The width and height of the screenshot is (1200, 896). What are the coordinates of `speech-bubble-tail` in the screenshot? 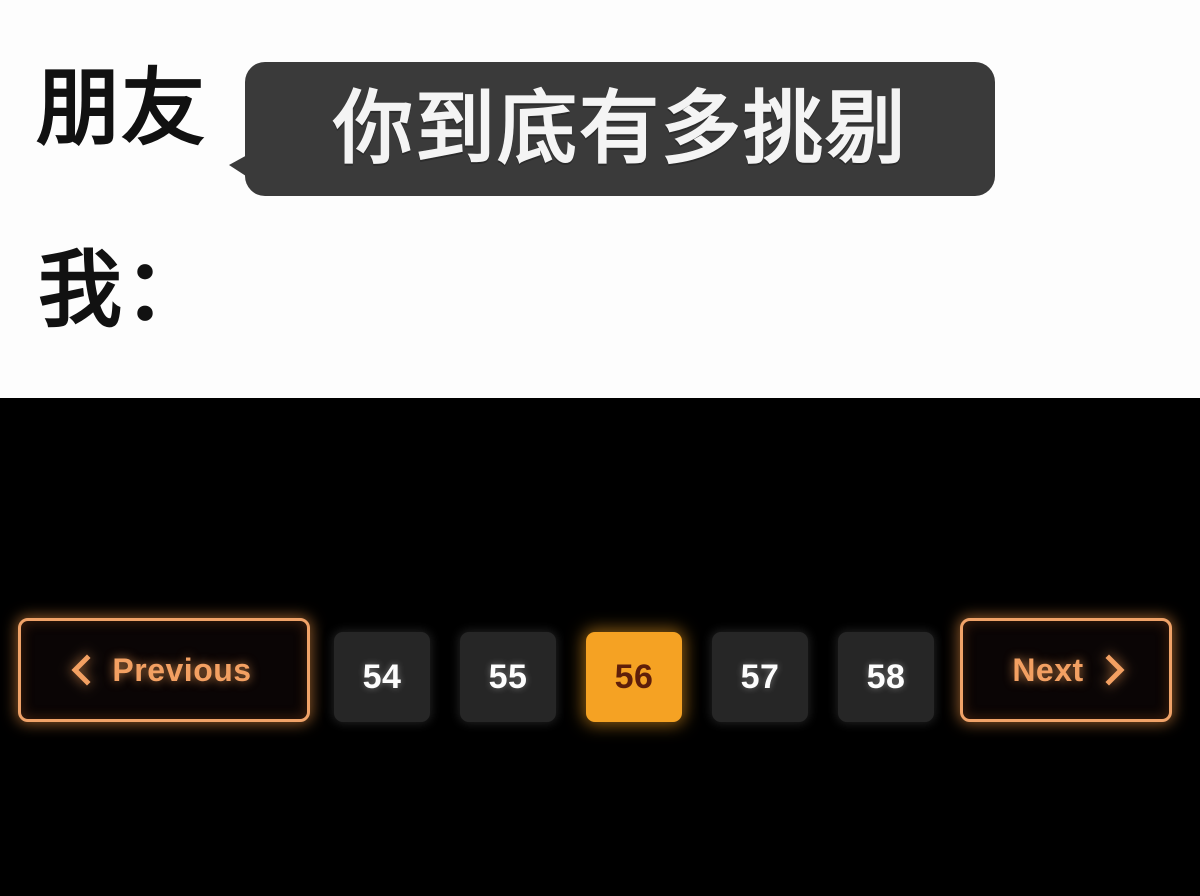 It's located at (239, 166).